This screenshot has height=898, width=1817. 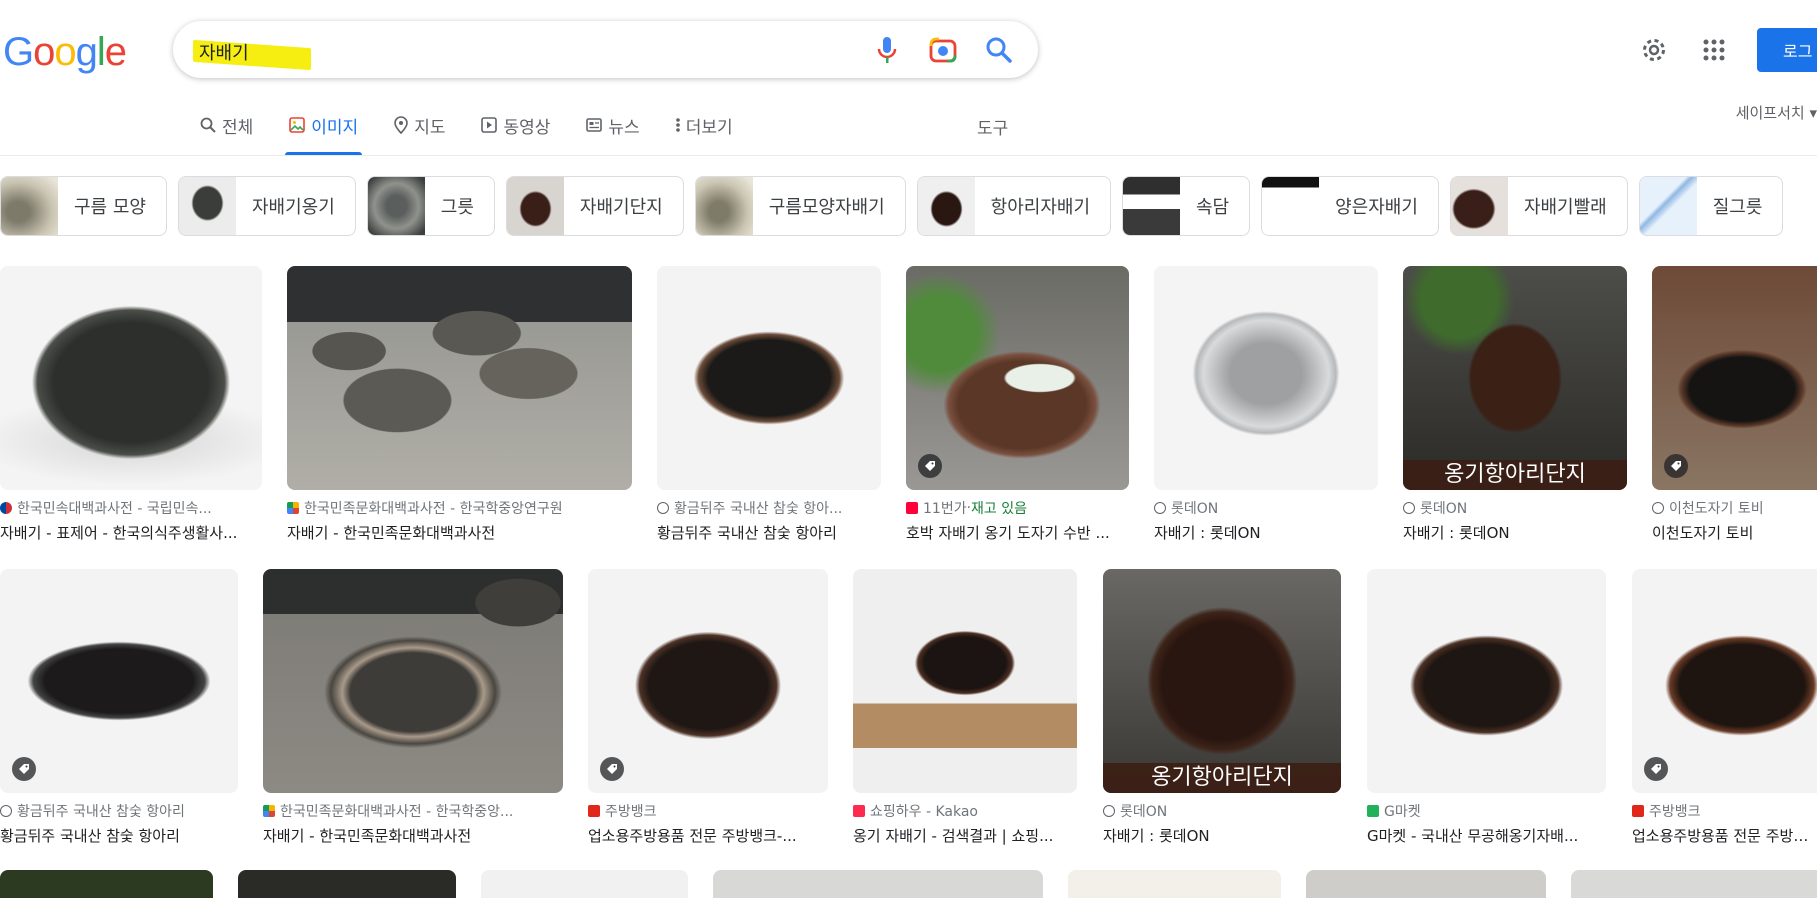 I want to click on tab-more: 더보기, so click(x=704, y=125).